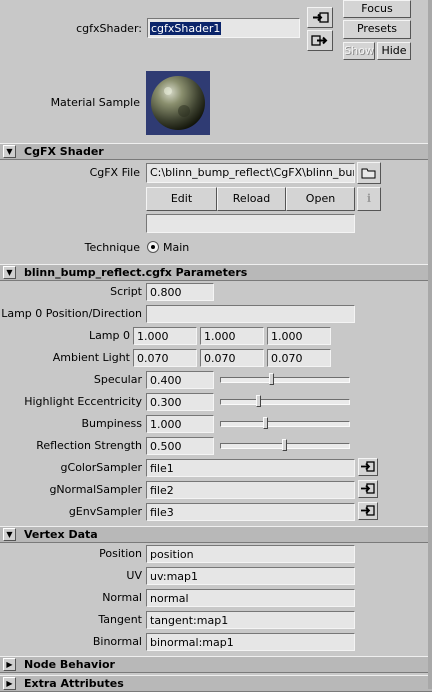 The height and width of the screenshot is (692, 432). I want to click on focus-button: Focus, so click(377, 9).